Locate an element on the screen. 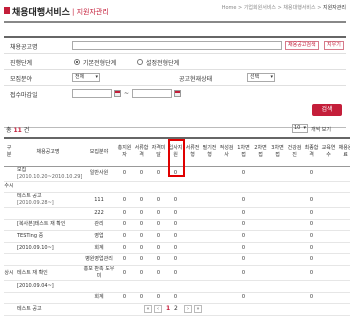 The image size is (350, 317). job-title-cell: TESTing 중 is located at coordinates (48, 236).